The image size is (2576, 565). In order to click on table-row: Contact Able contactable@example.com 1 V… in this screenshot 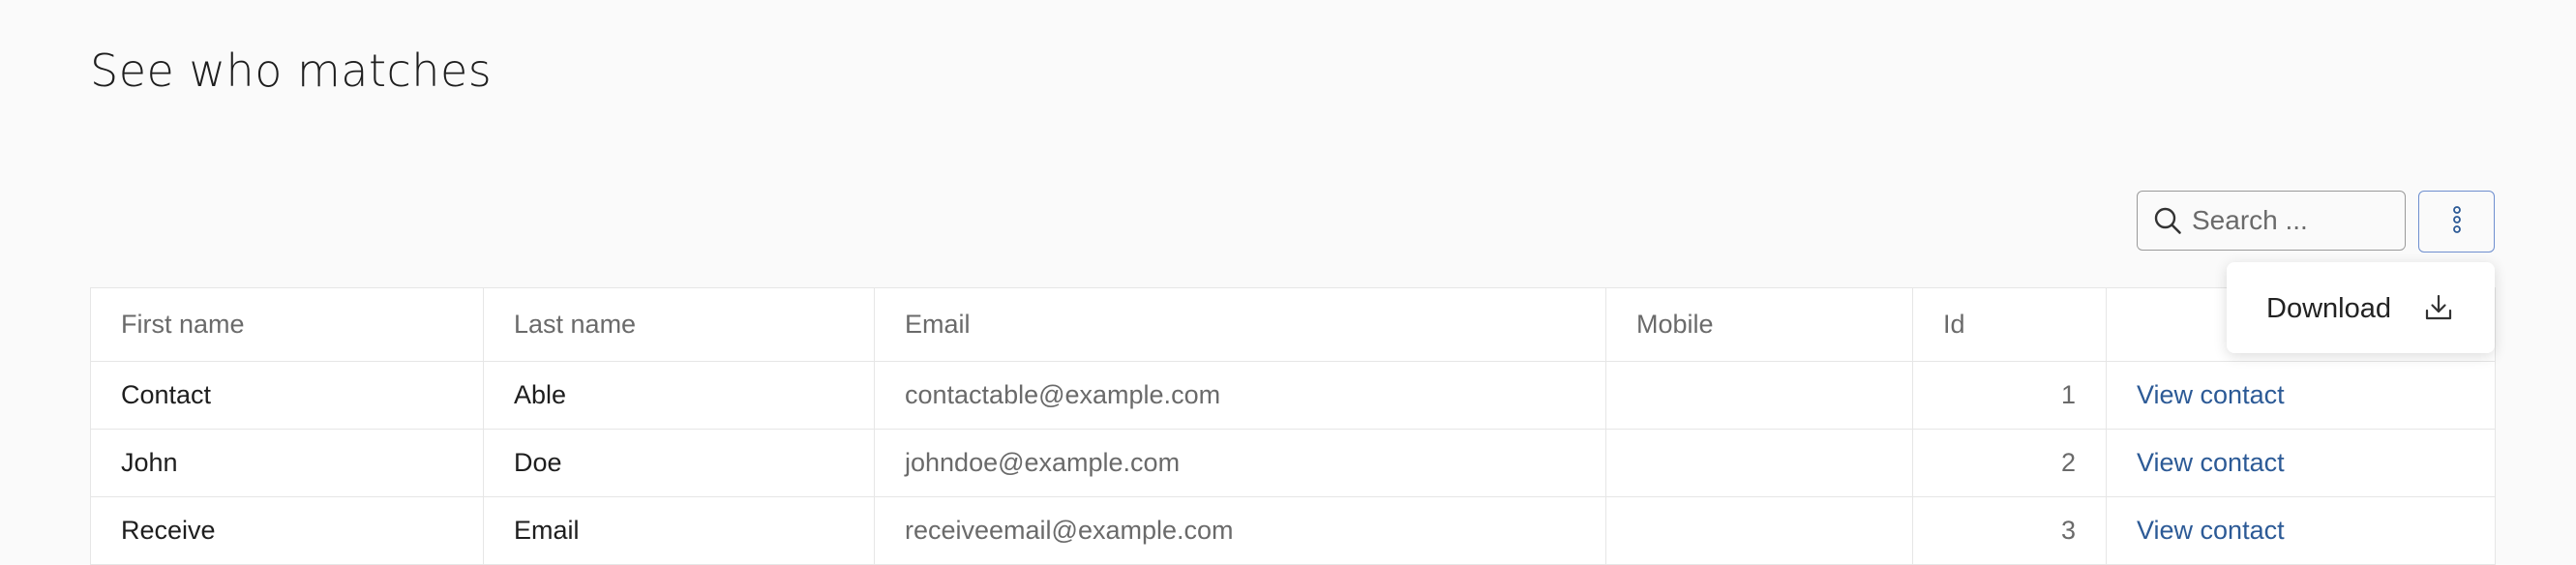, I will do `click(1293, 395)`.